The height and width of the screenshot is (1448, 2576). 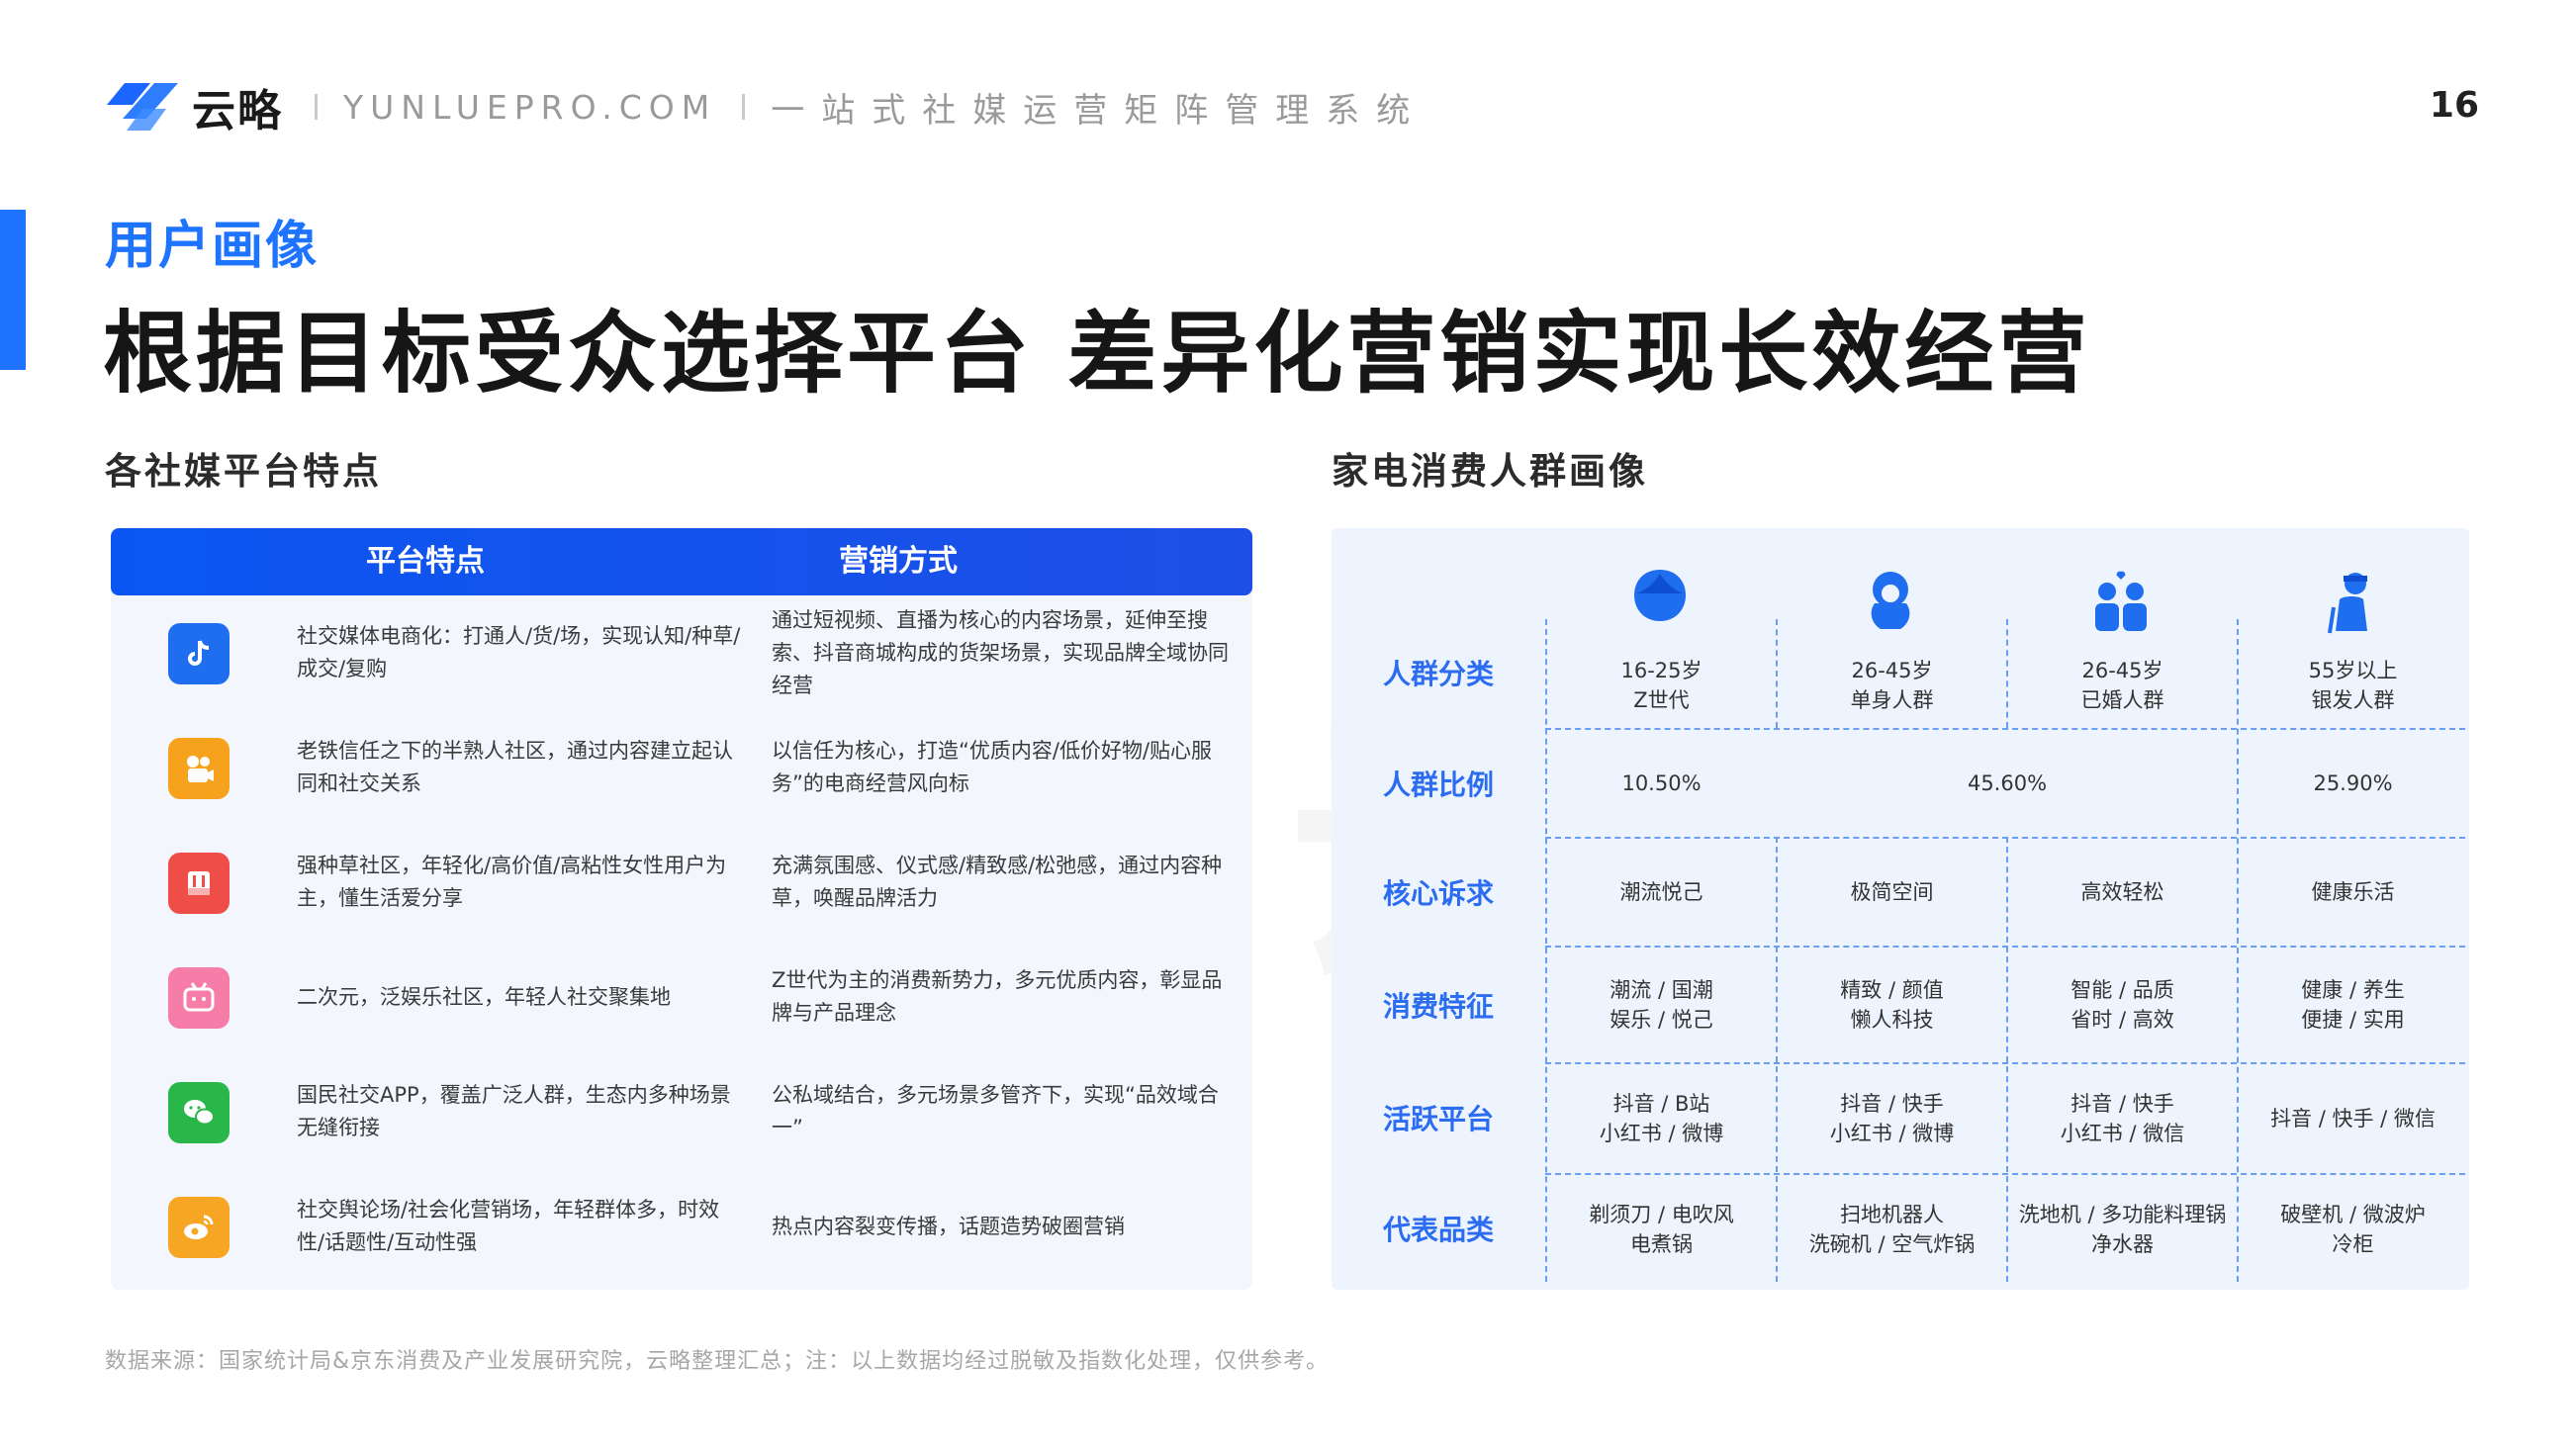 I want to click on platforms-line: 抖音 / 快手 / 微信, so click(x=2353, y=1119).